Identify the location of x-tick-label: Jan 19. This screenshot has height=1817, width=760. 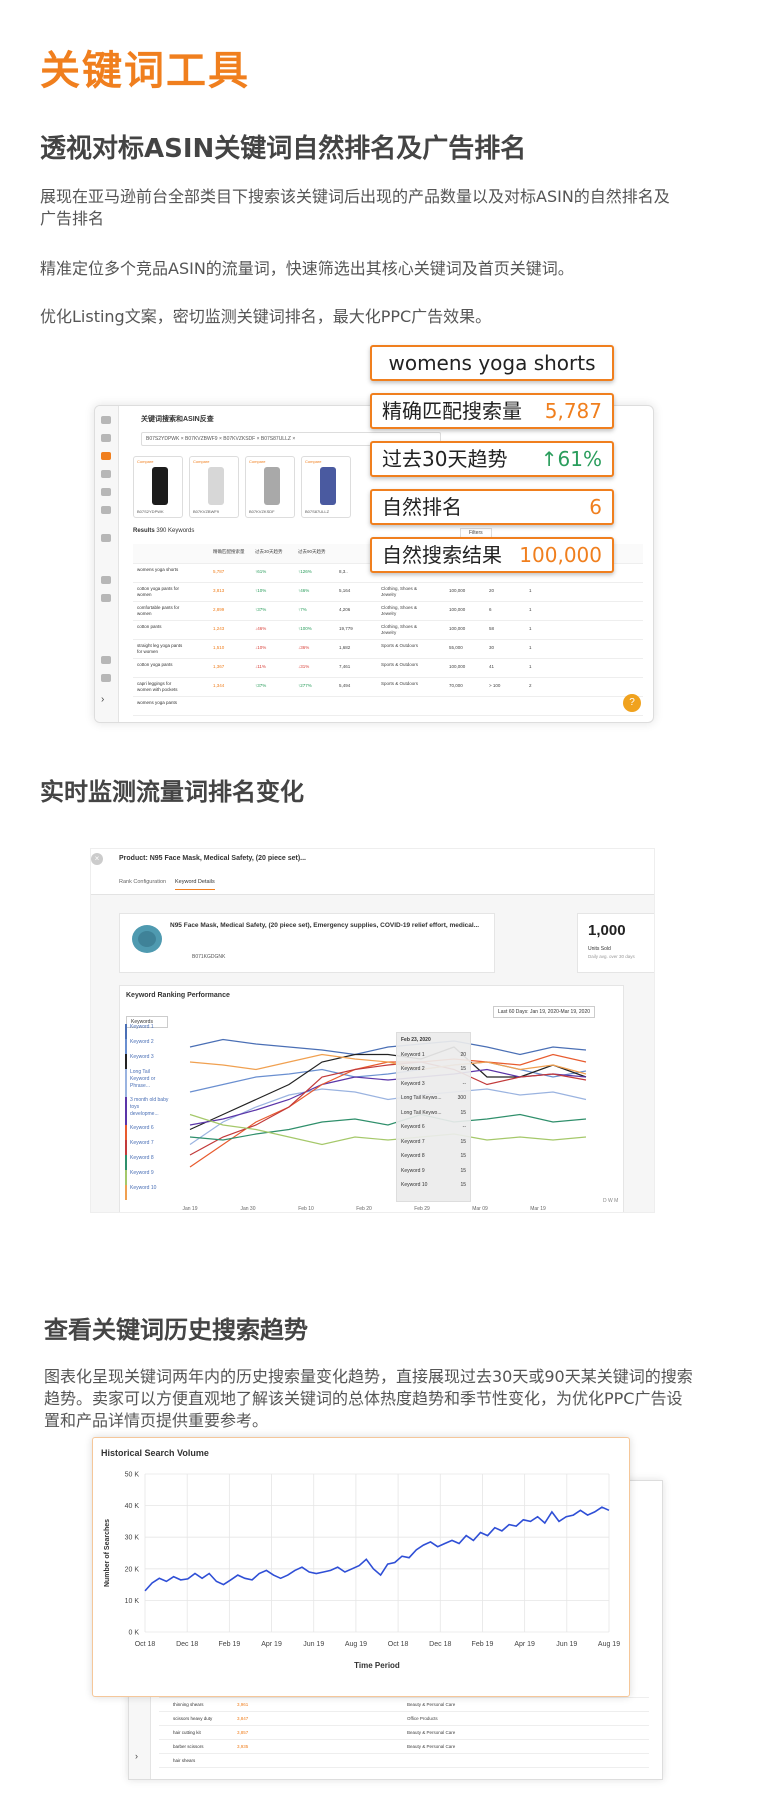
(189, 1209).